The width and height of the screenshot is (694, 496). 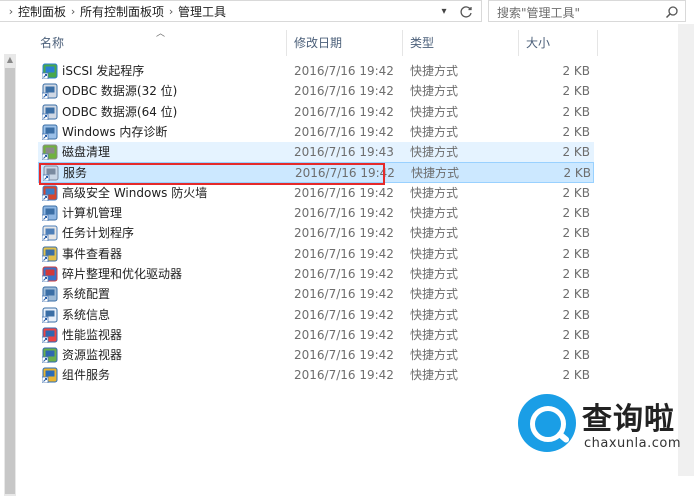 I want to click on file-row: 任务计划程序 2016/7/16 19:42 快捷方式 2 KB, so click(x=316, y=233).